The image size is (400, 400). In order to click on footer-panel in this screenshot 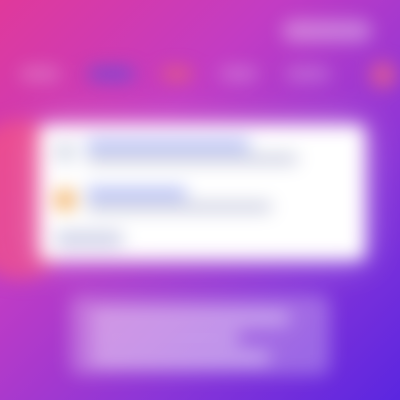, I will do `click(200, 335)`.